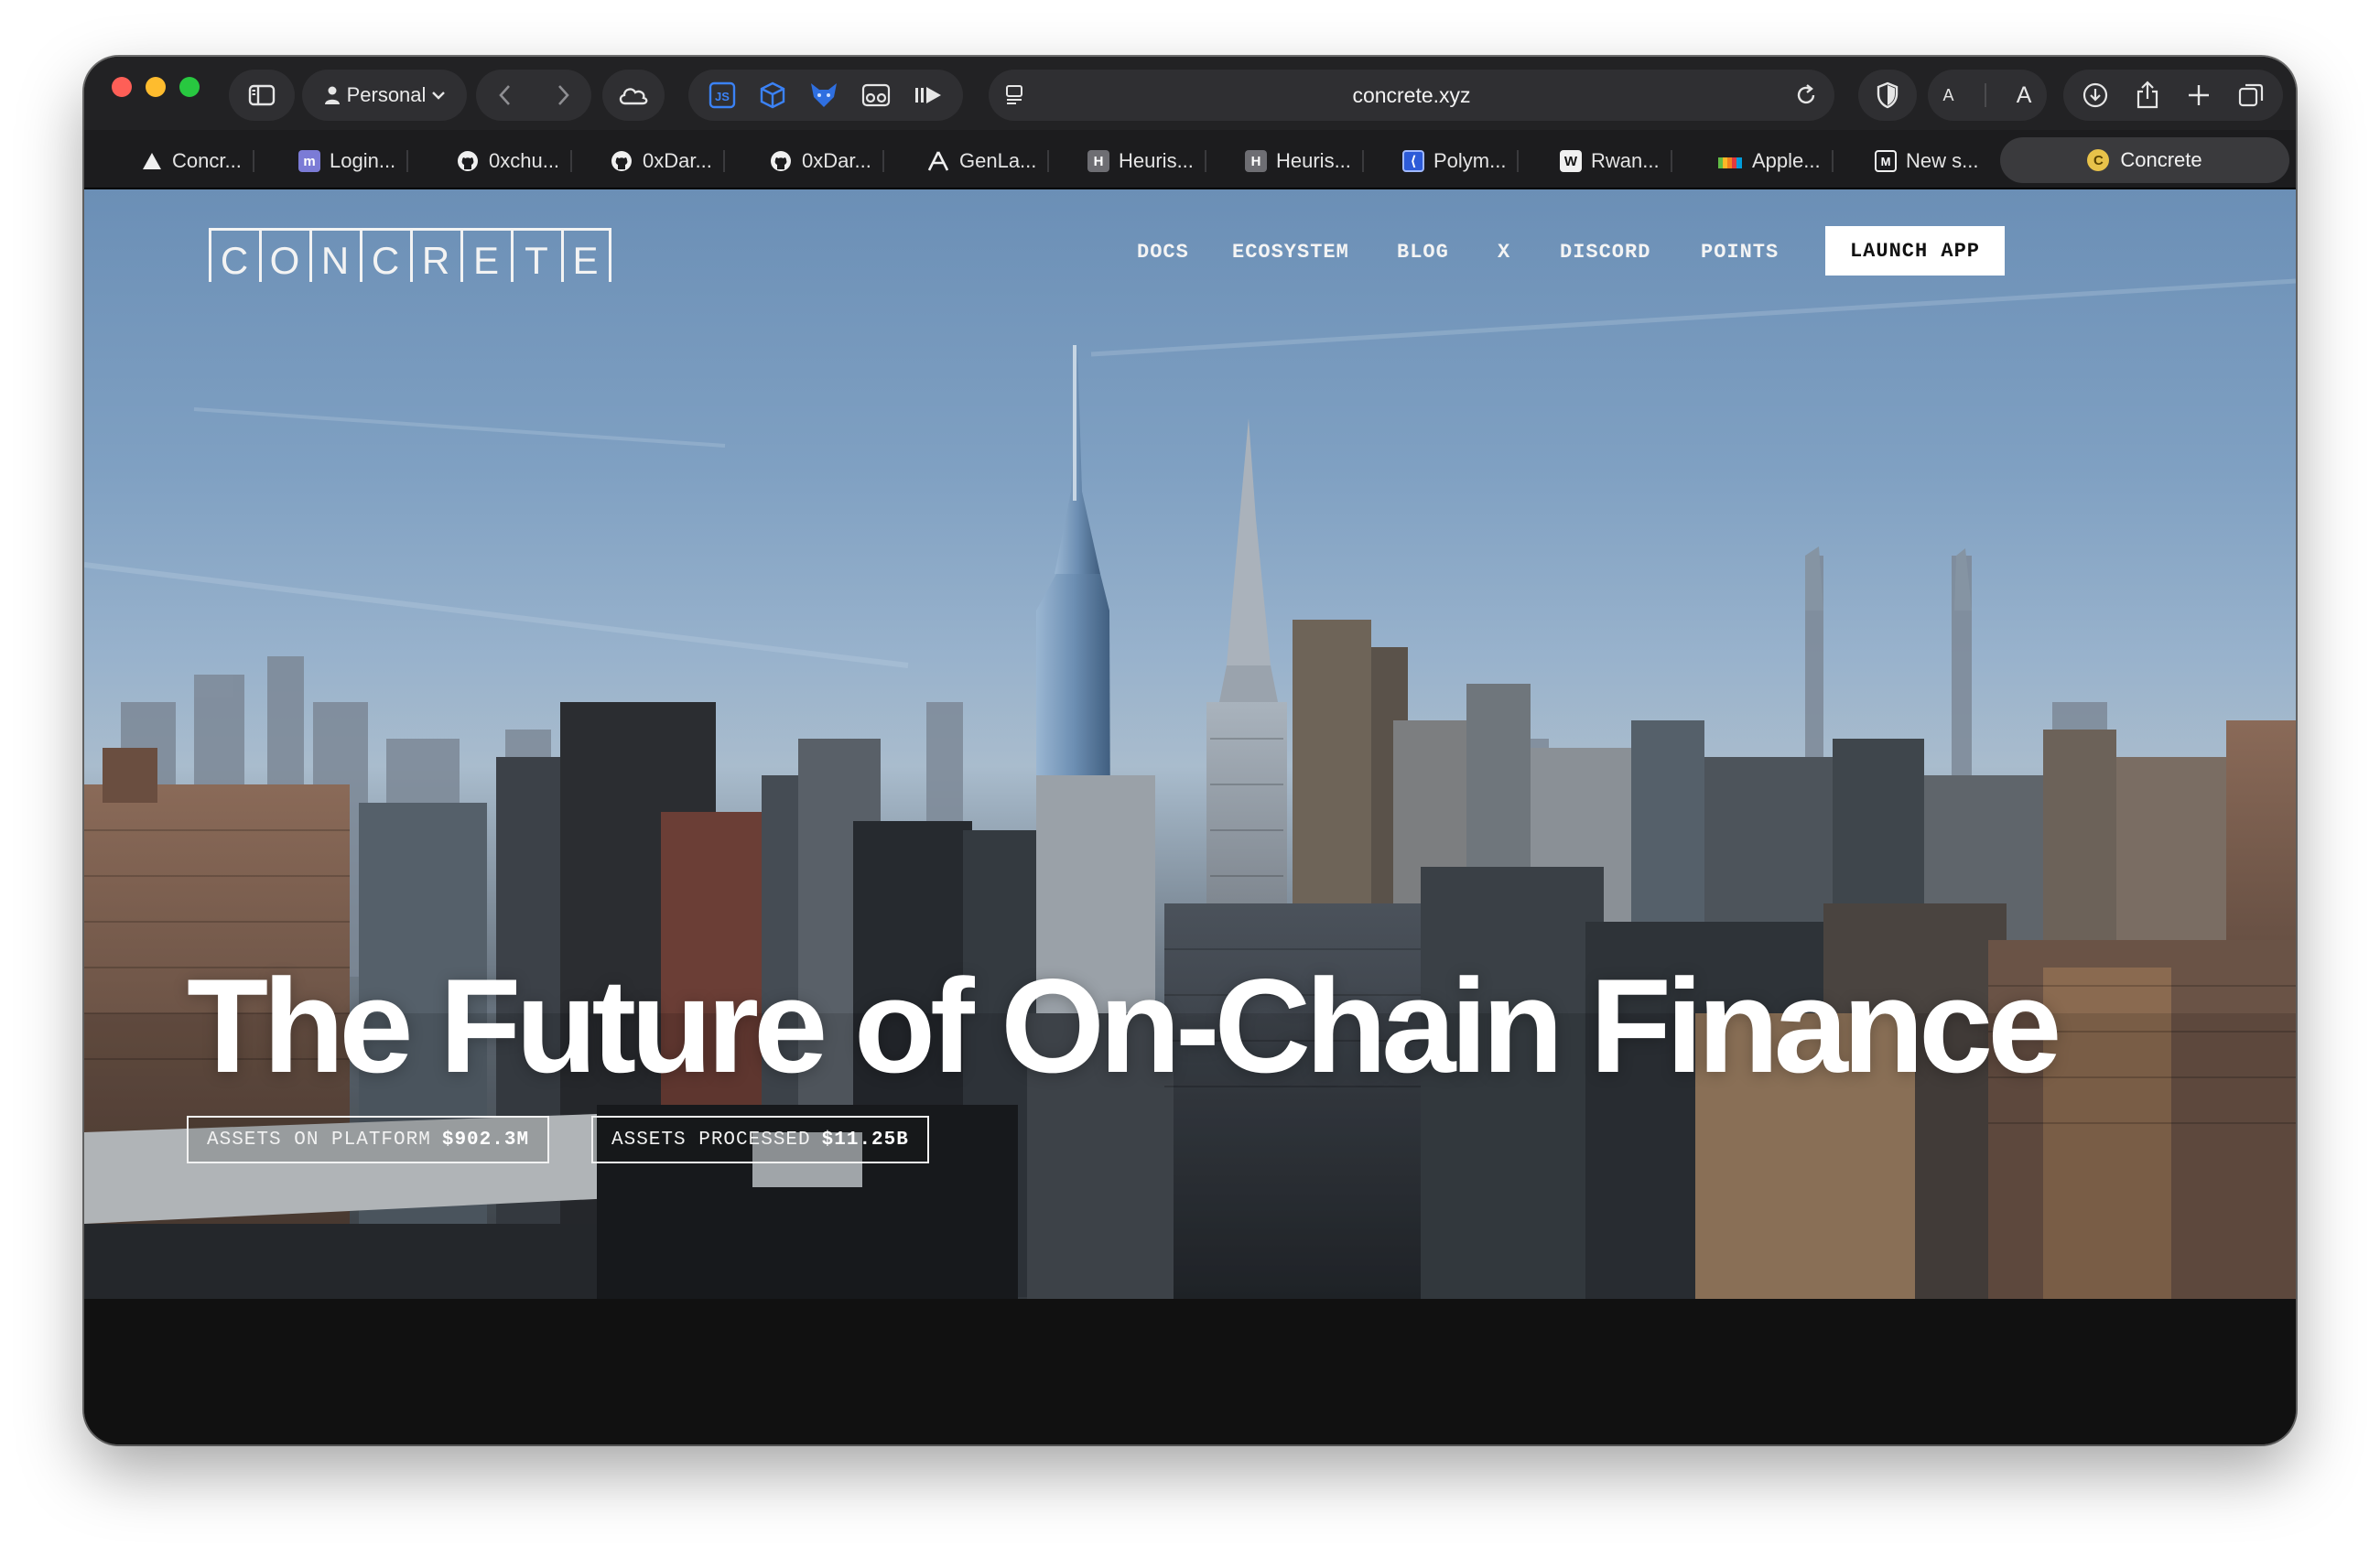  I want to click on w-badge-icon: W, so click(1571, 161).